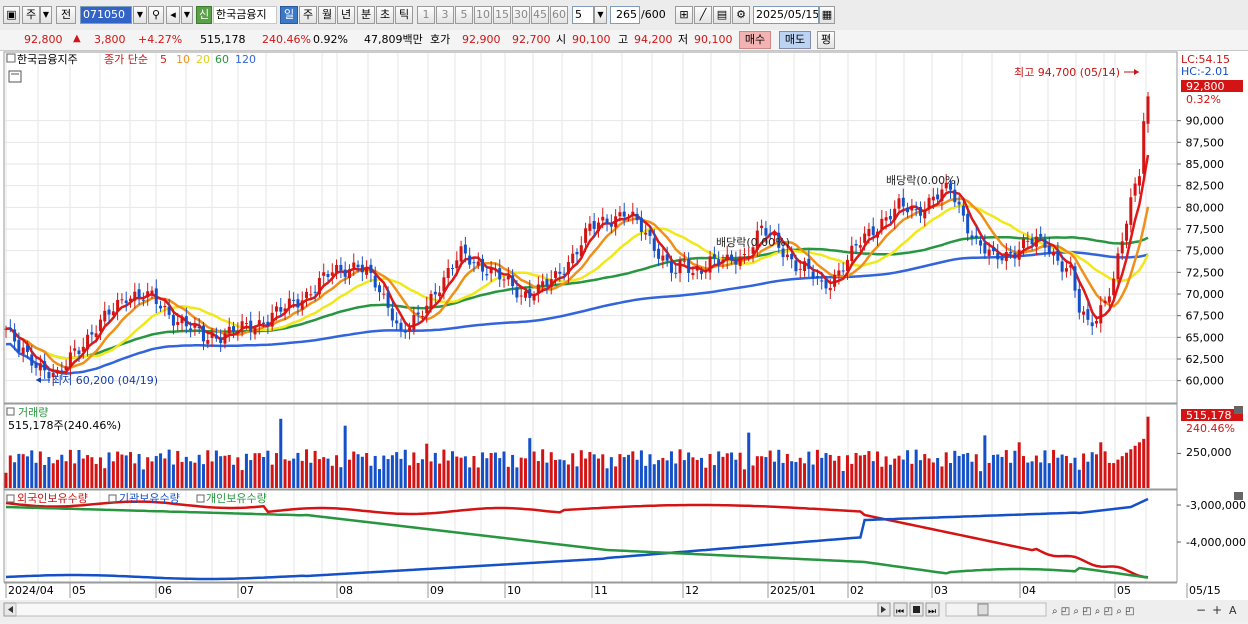 This screenshot has width=1248, height=624. What do you see at coordinates (1238, 410) in the screenshot?
I see `volume-close-icon` at bounding box center [1238, 410].